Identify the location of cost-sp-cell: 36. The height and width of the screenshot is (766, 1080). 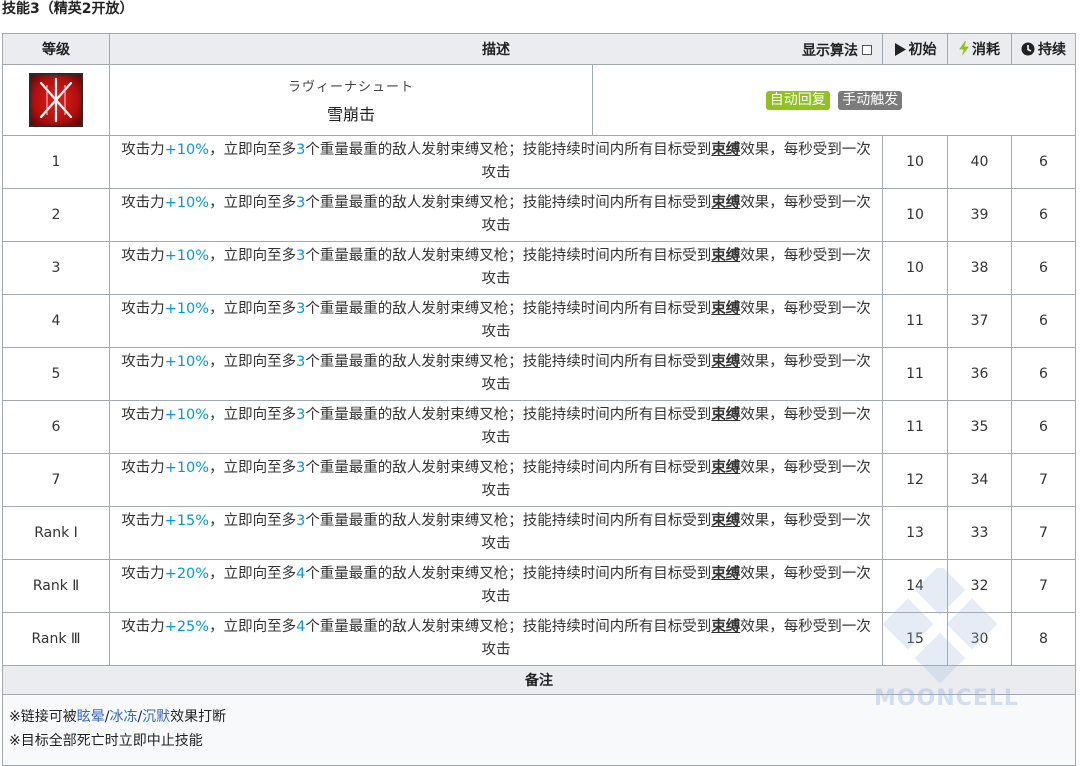
(979, 374).